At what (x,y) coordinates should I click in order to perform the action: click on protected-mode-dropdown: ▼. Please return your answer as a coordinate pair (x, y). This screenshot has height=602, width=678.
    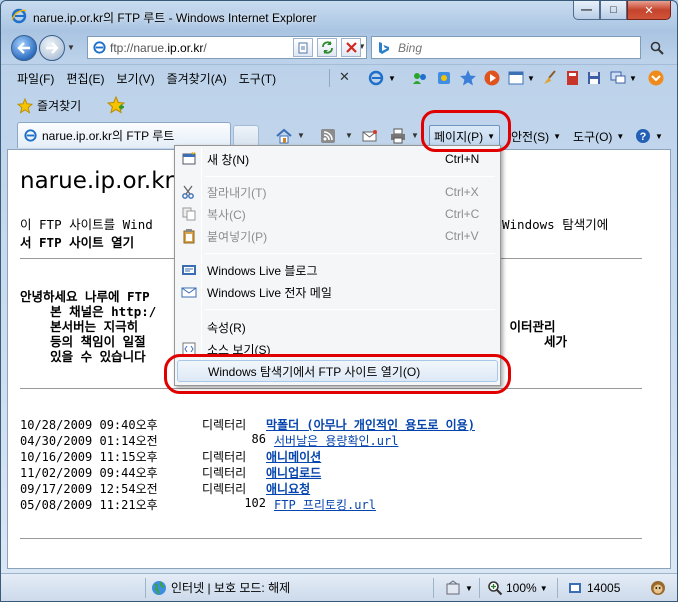
    Looking at the image, I should click on (469, 588).